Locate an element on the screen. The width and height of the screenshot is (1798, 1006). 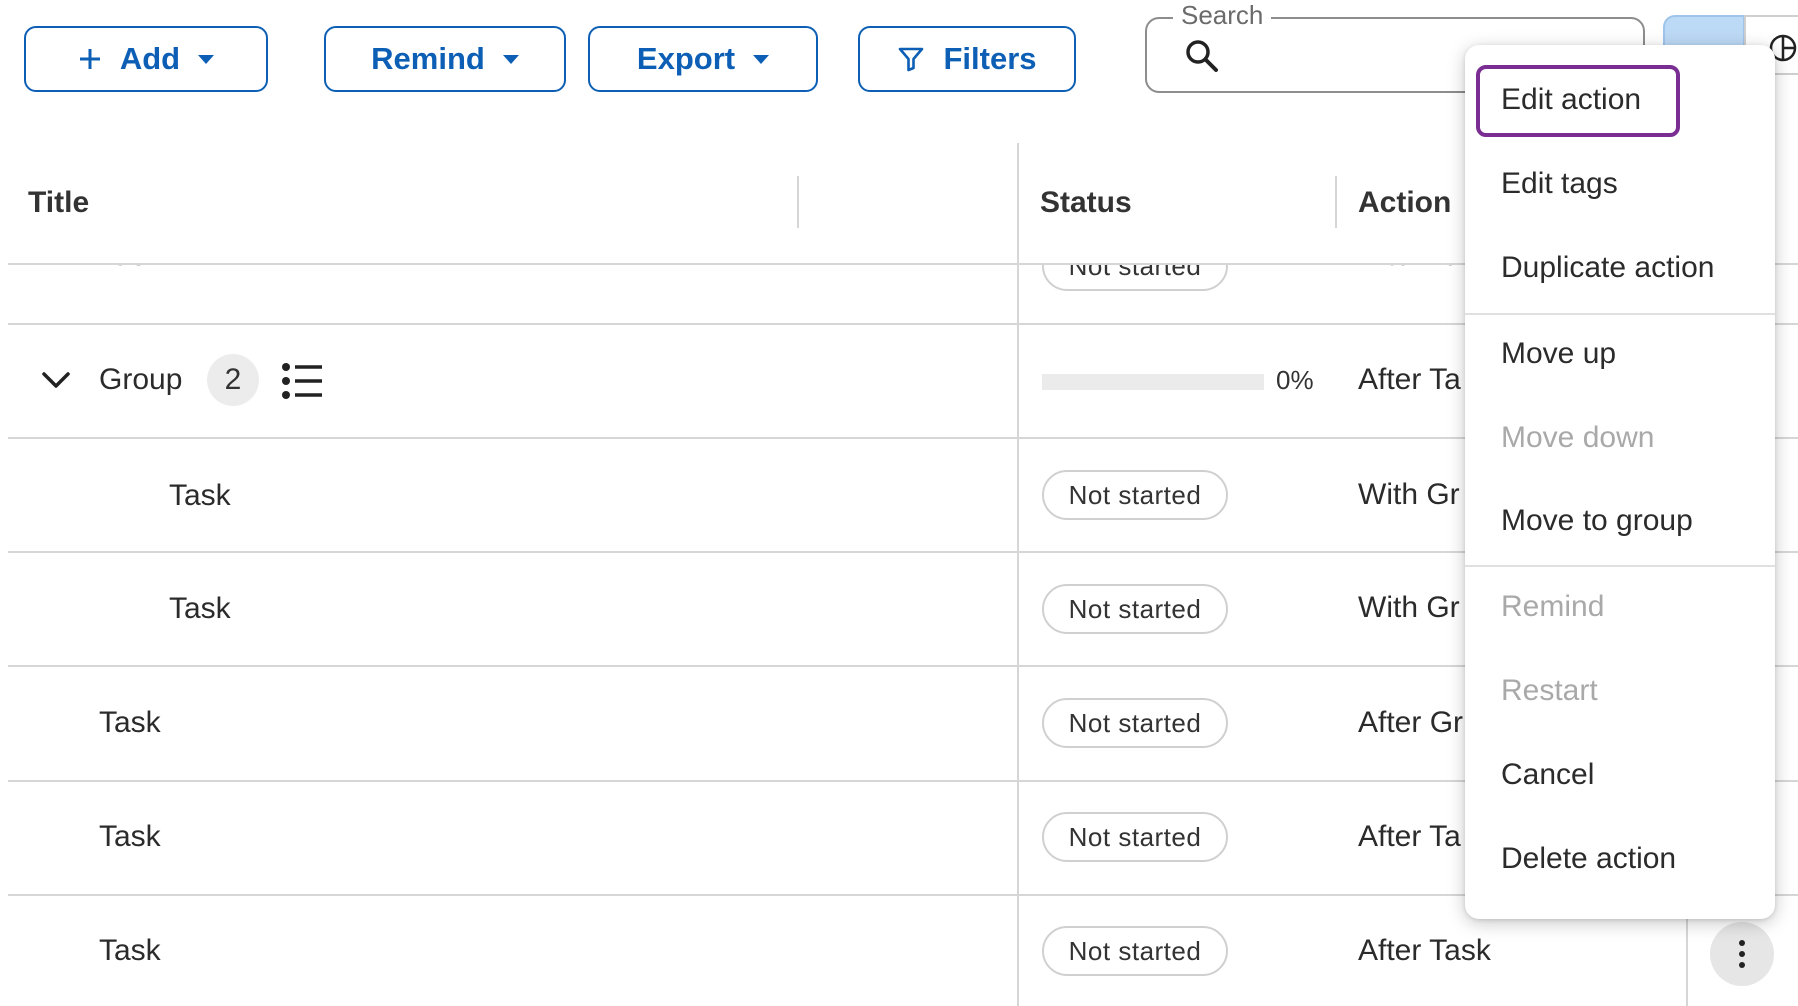
group-title: Group is located at coordinates (141, 379).